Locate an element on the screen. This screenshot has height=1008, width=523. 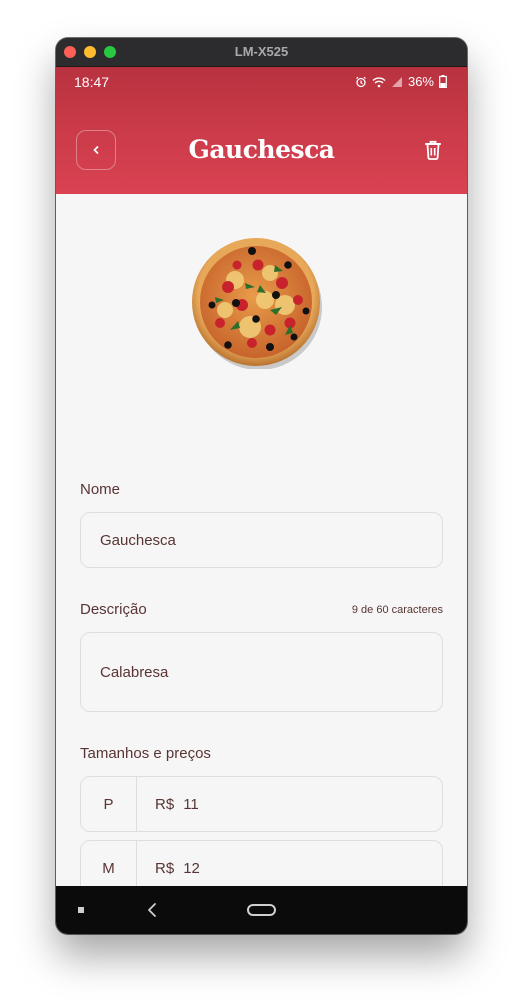
name-value: Gauchesca is located at coordinates (138, 540).